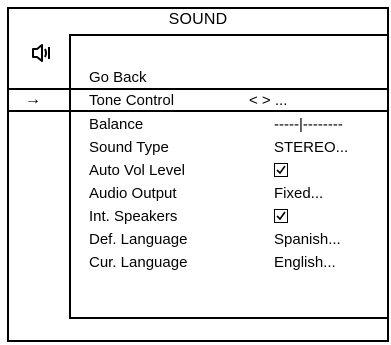  Describe the element at coordinates (308, 124) in the screenshot. I see `menu-item-value: -----|--------` at that location.